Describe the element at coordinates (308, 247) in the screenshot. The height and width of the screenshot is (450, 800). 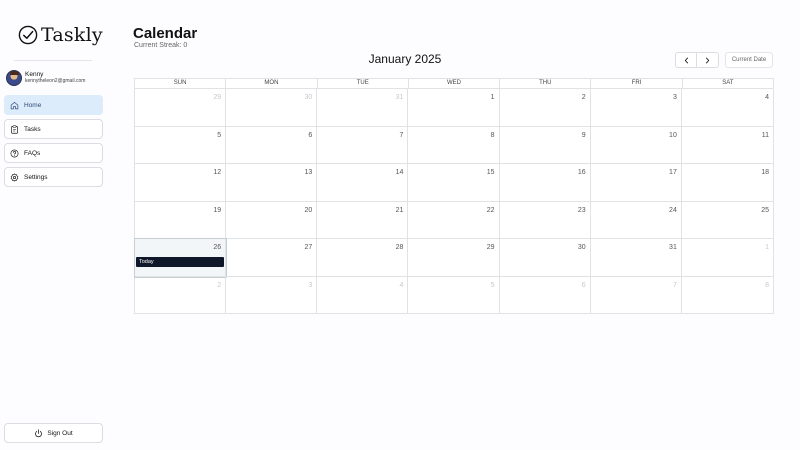
I see `day-number: 27` at that location.